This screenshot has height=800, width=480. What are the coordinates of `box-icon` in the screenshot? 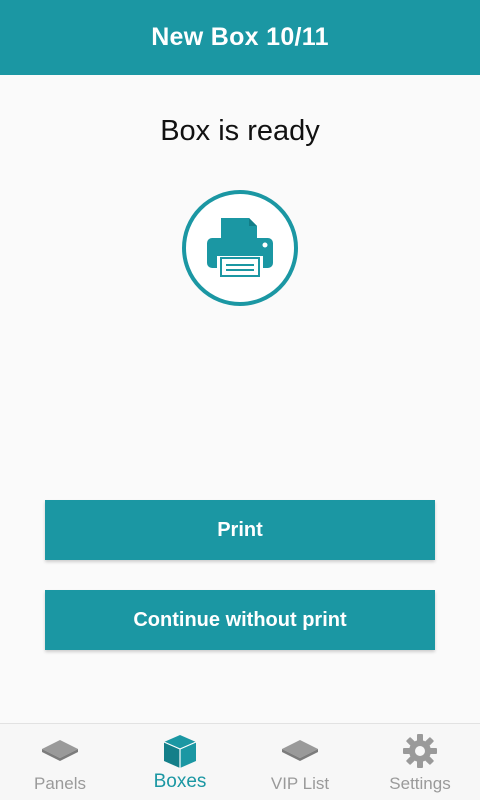 It's located at (180, 751).